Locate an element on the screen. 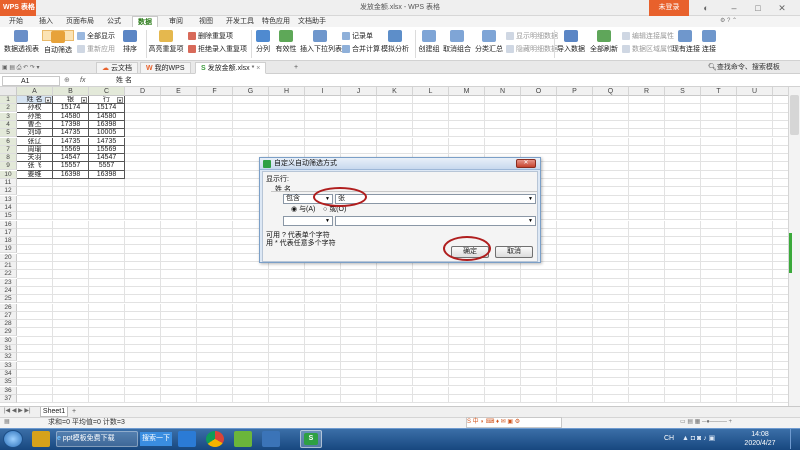 The image size is (800, 450). column-header: H is located at coordinates (287, 91).